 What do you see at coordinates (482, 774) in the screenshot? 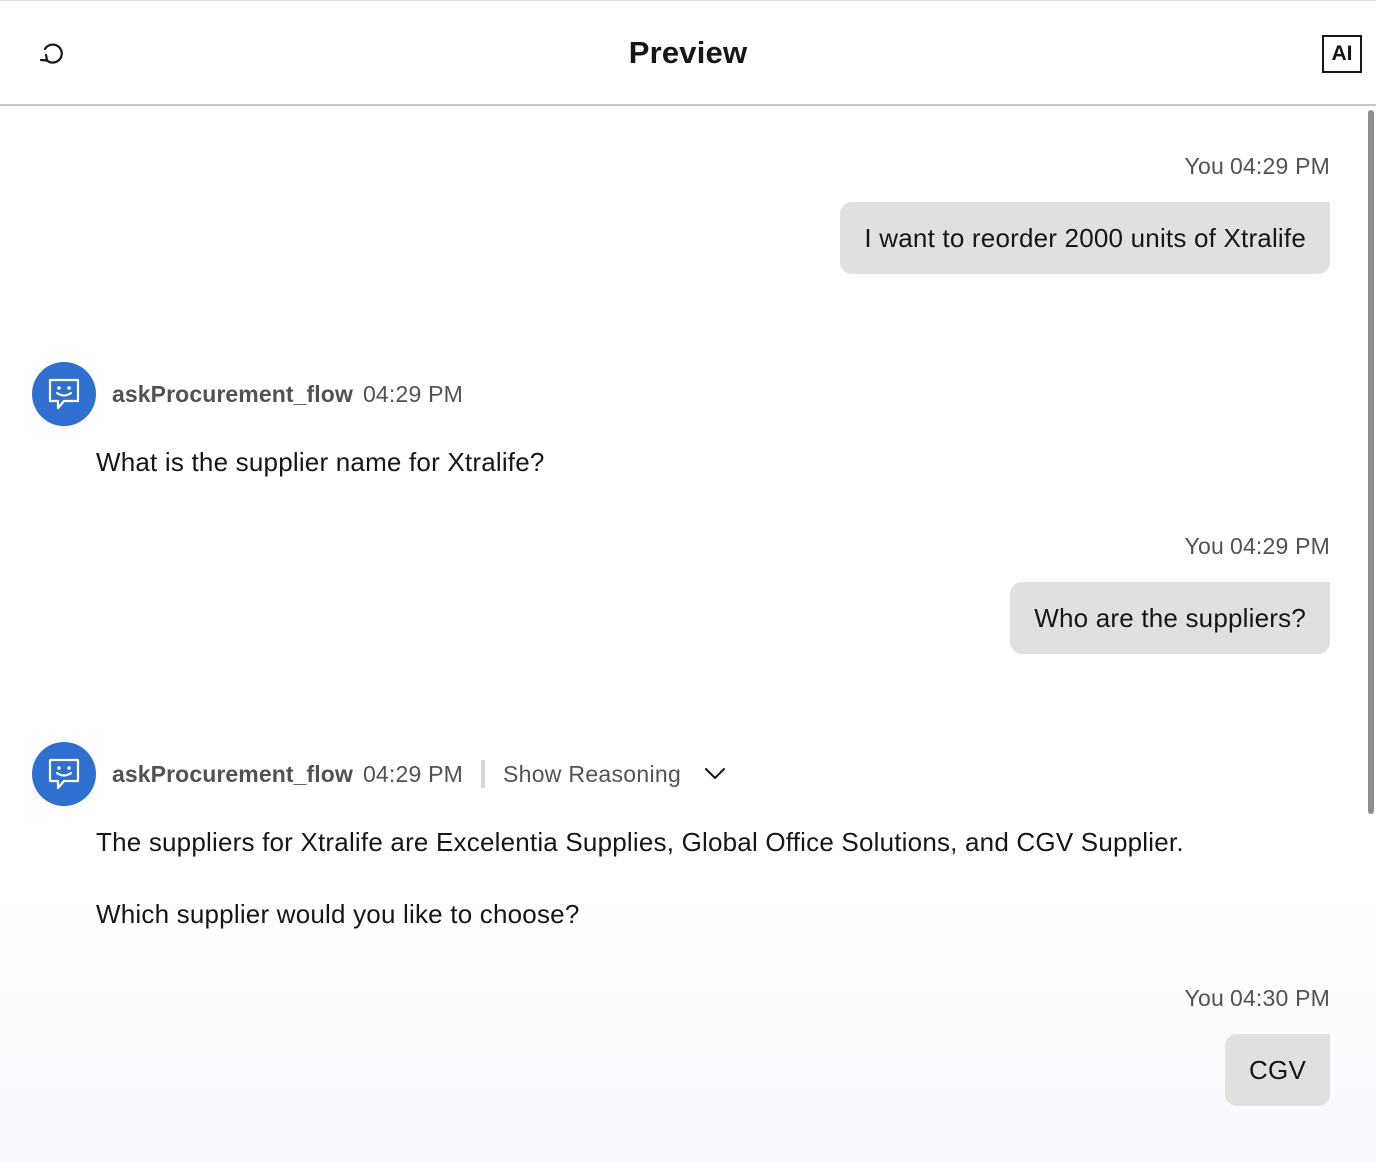
I see `divider` at bounding box center [482, 774].